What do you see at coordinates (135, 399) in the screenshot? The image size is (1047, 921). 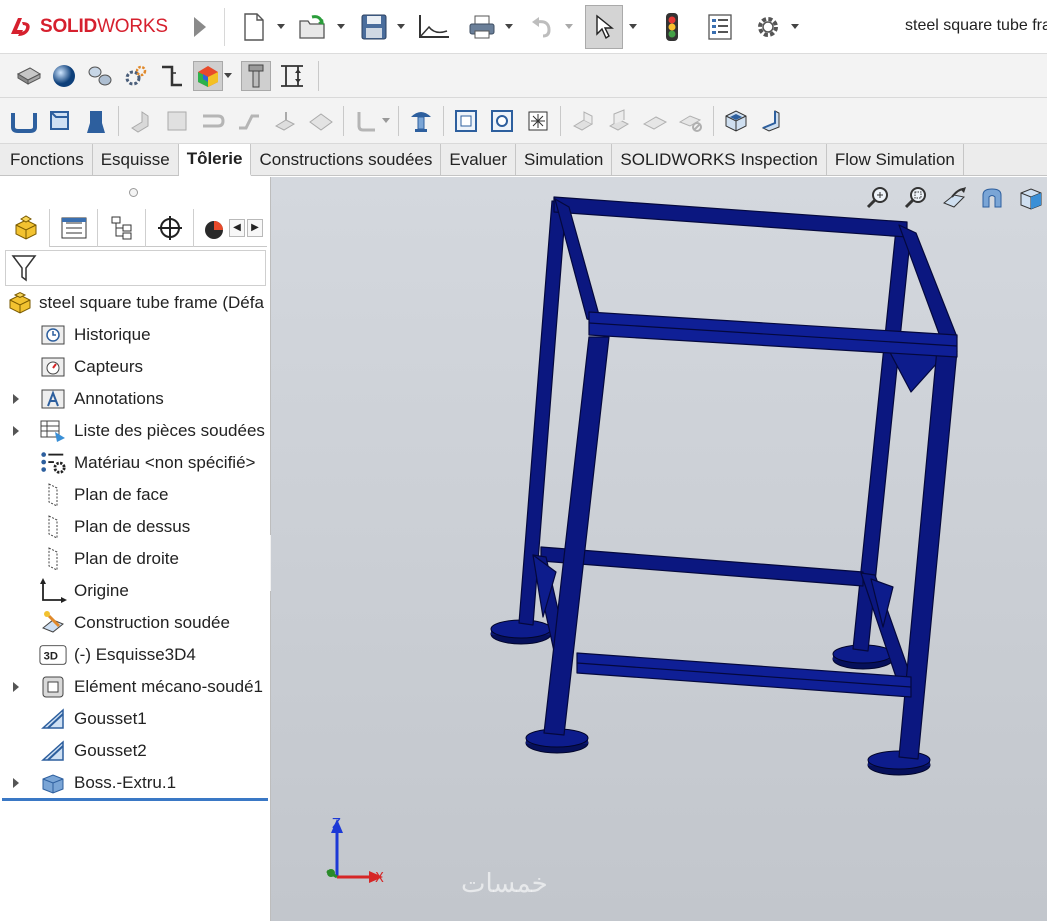 I see `tree-item: Annotations` at bounding box center [135, 399].